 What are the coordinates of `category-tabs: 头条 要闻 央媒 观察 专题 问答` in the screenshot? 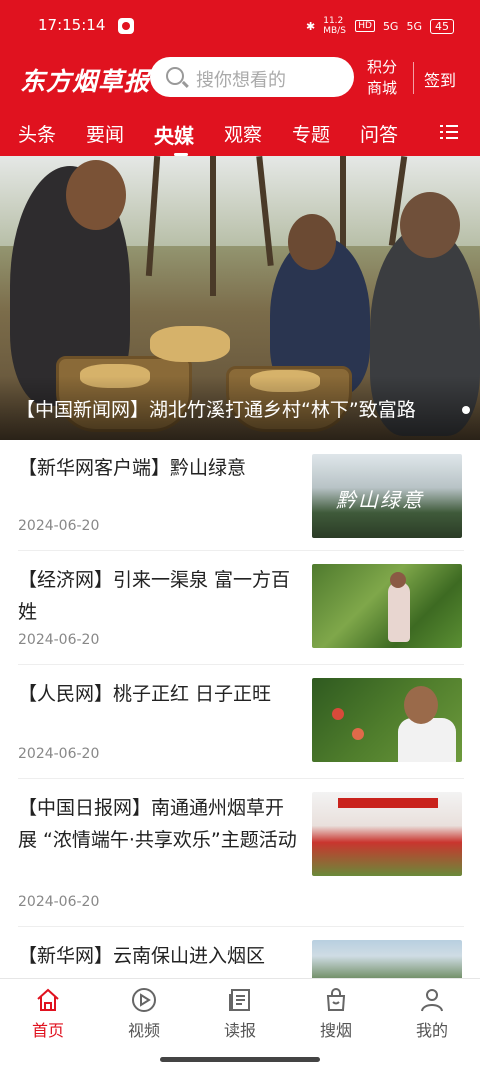 It's located at (240, 134).